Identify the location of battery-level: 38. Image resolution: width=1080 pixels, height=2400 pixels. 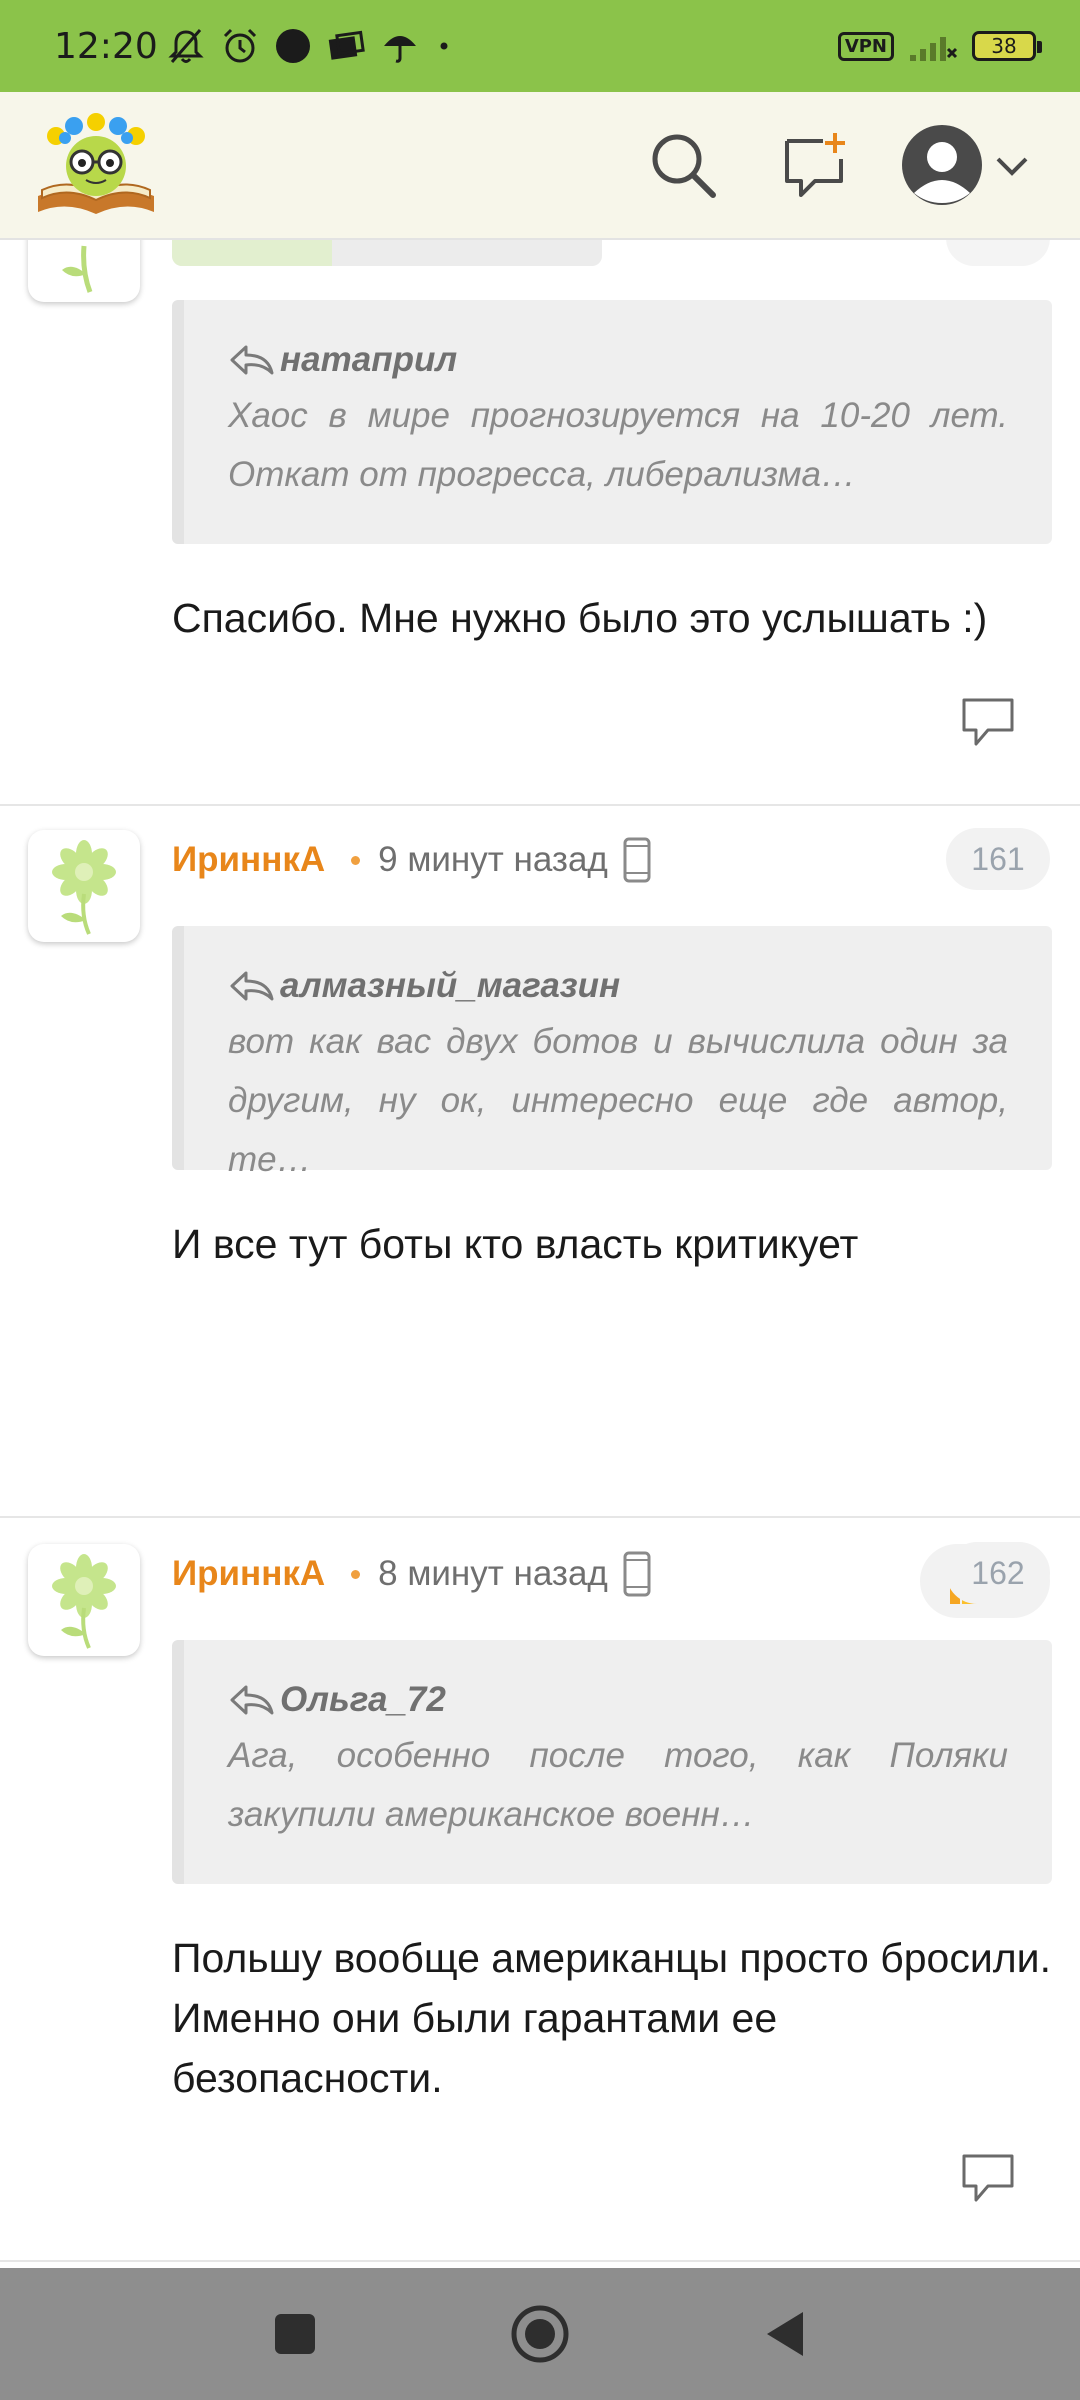
(1004, 46).